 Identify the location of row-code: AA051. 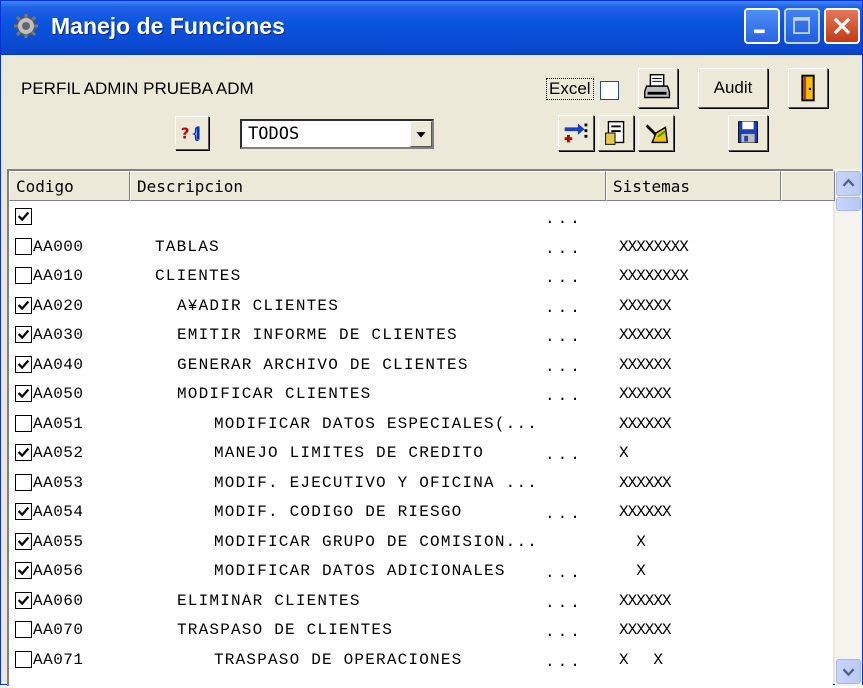
(58, 423).